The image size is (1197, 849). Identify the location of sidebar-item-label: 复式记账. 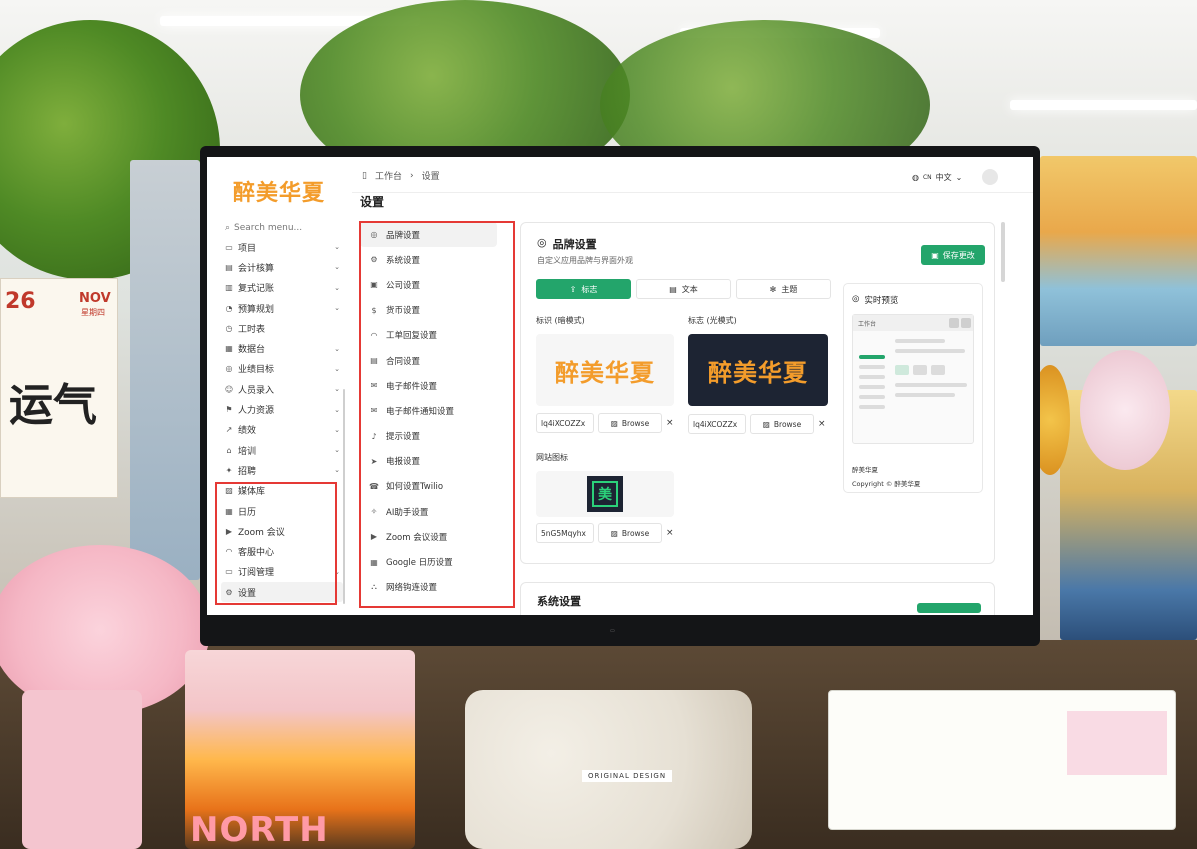
(256, 289).